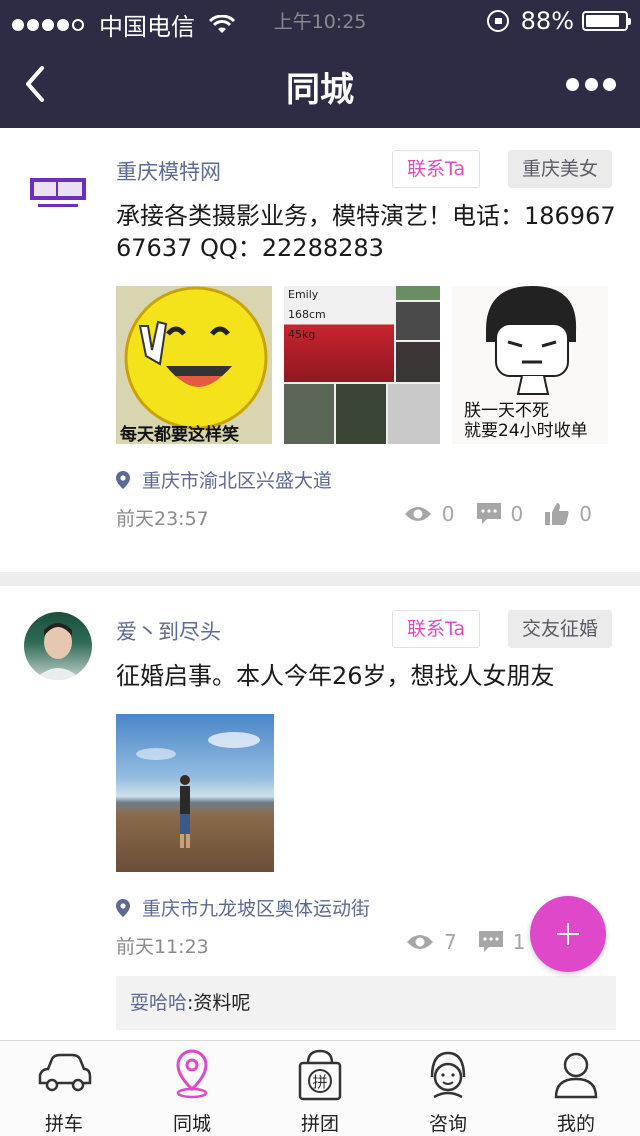 Image resolution: width=640 pixels, height=1136 pixels. Describe the element at coordinates (526, 431) in the screenshot. I see `meme-caption-line2: 就要24小时收单` at that location.